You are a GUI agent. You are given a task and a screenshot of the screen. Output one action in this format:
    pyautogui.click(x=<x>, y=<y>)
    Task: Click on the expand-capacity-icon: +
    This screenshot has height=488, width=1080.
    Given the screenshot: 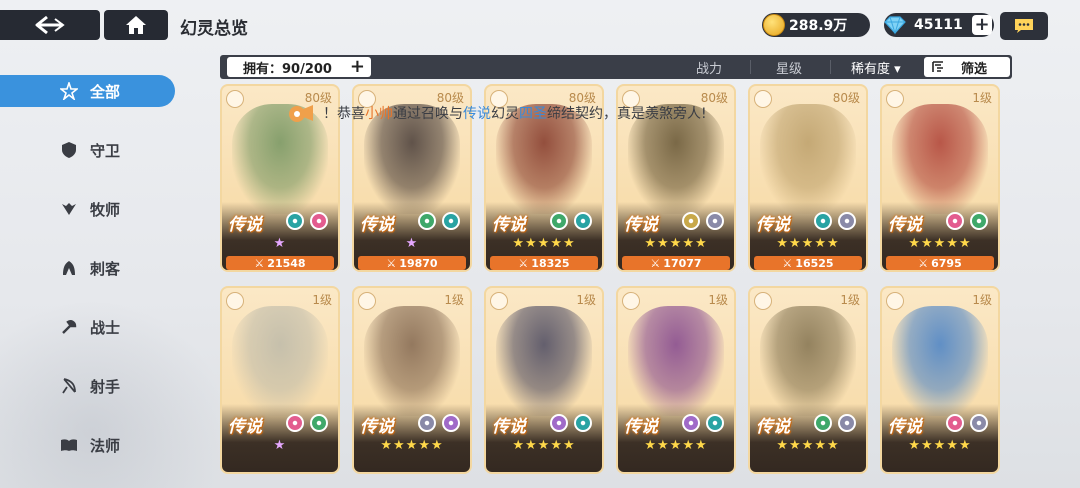 What is the action you would take?
    pyautogui.click(x=357, y=67)
    